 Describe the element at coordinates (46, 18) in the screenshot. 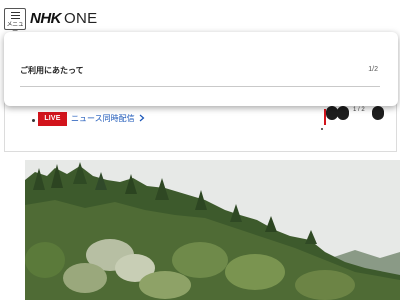

I see `logo-brand: NHK` at that location.